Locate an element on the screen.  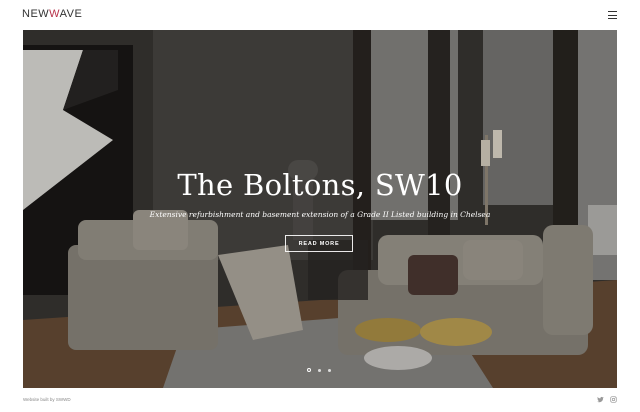
hamburger-menu-icon is located at coordinates (612, 15).